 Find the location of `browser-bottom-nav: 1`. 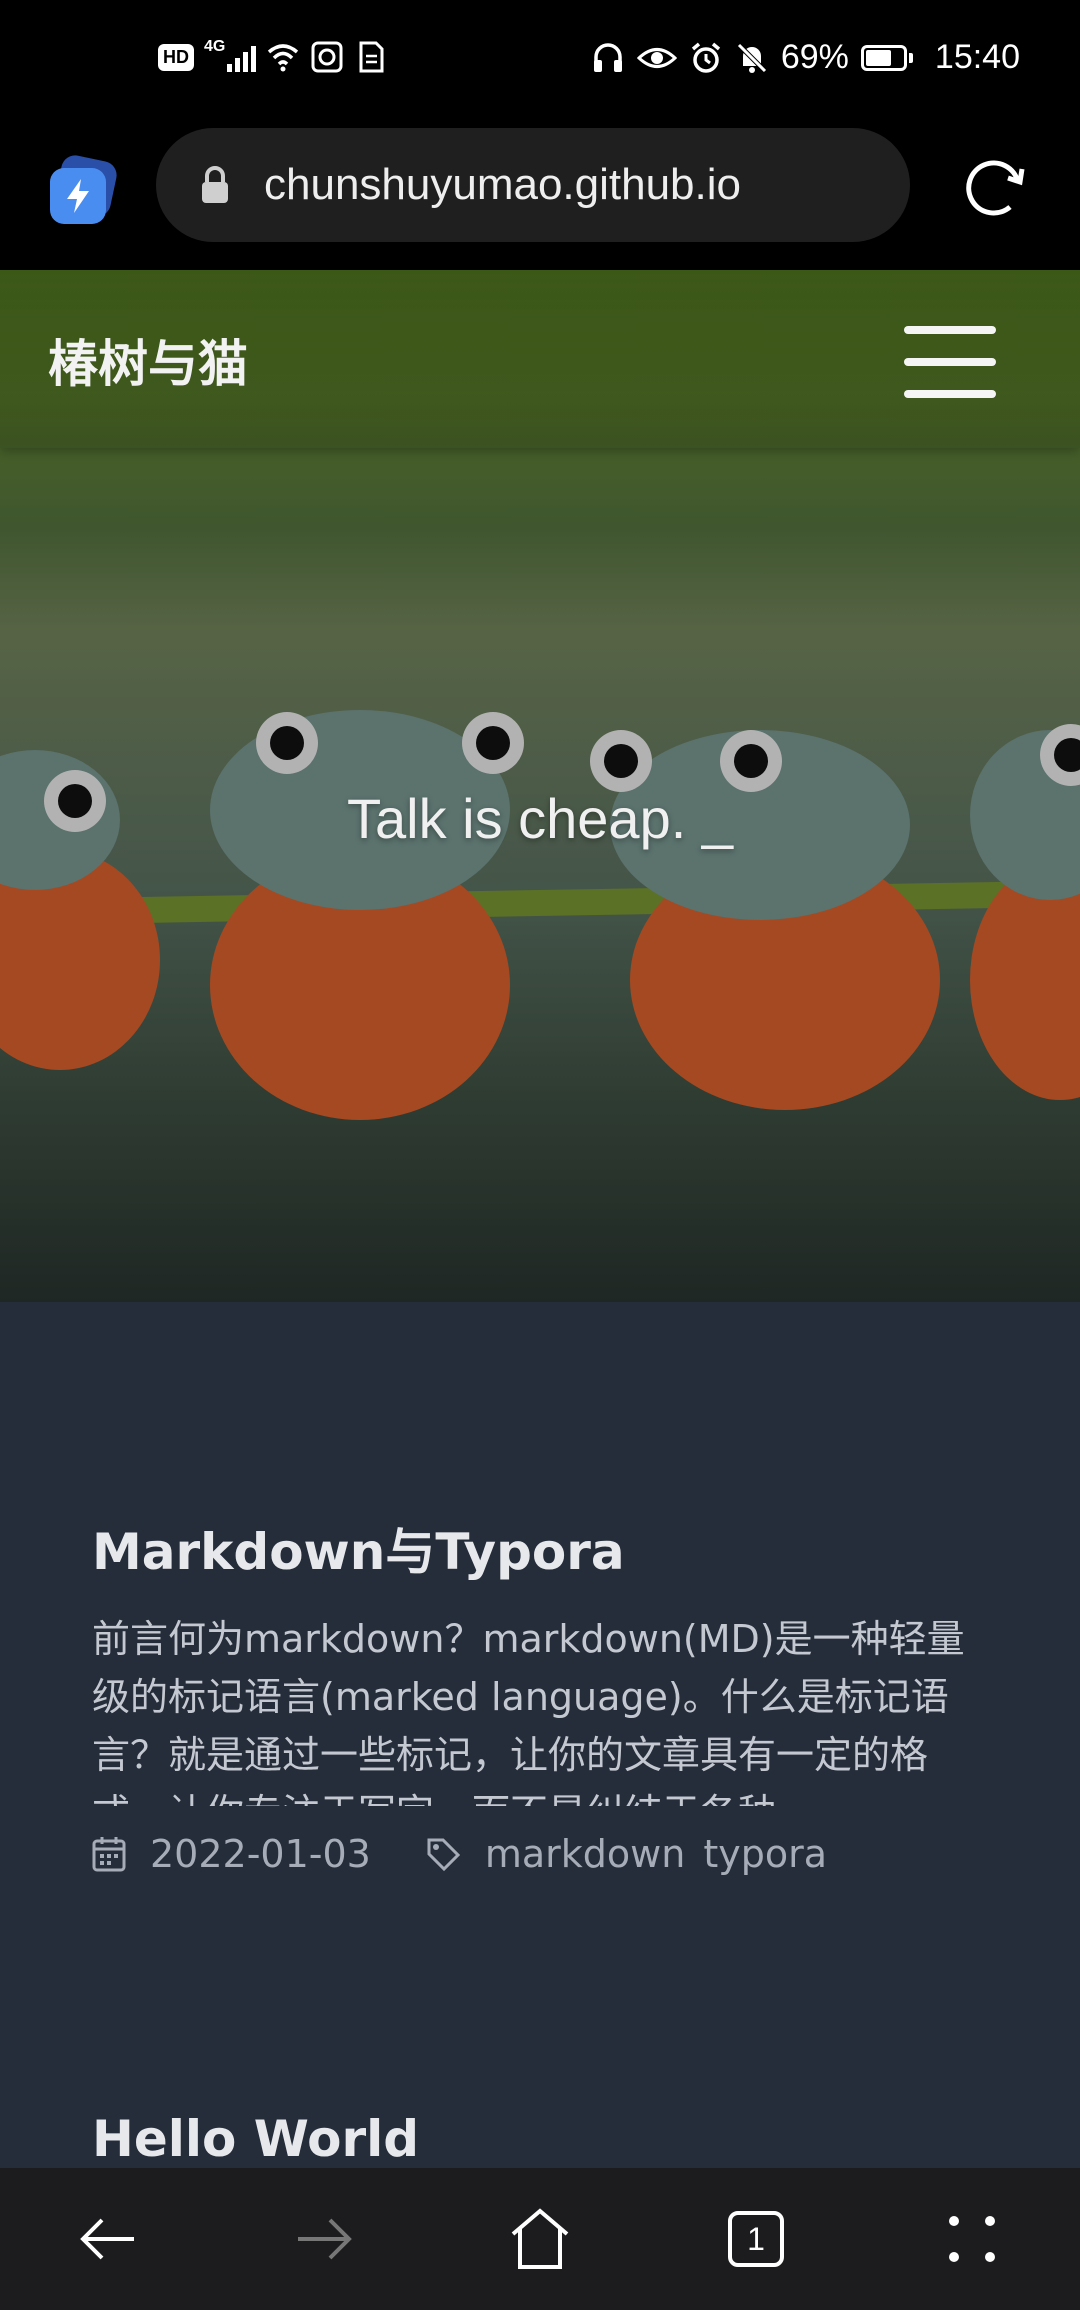

browser-bottom-nav: 1 is located at coordinates (540, 2239).